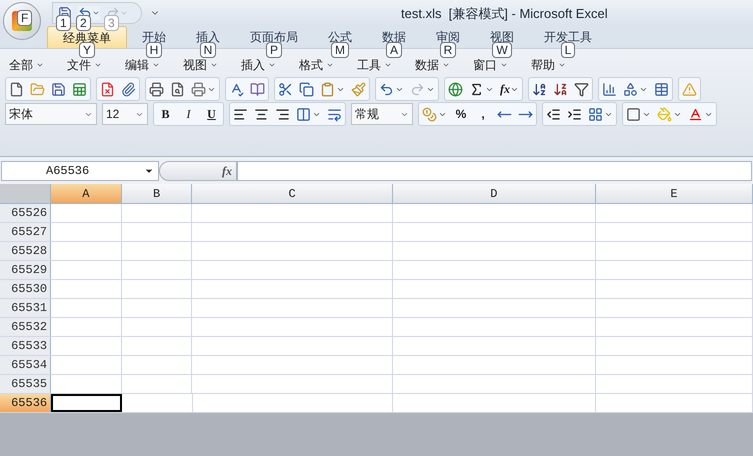 This screenshot has width=753, height=456. Describe the element at coordinates (63, 22) in the screenshot. I see `keytip-tooltip: 1` at that location.